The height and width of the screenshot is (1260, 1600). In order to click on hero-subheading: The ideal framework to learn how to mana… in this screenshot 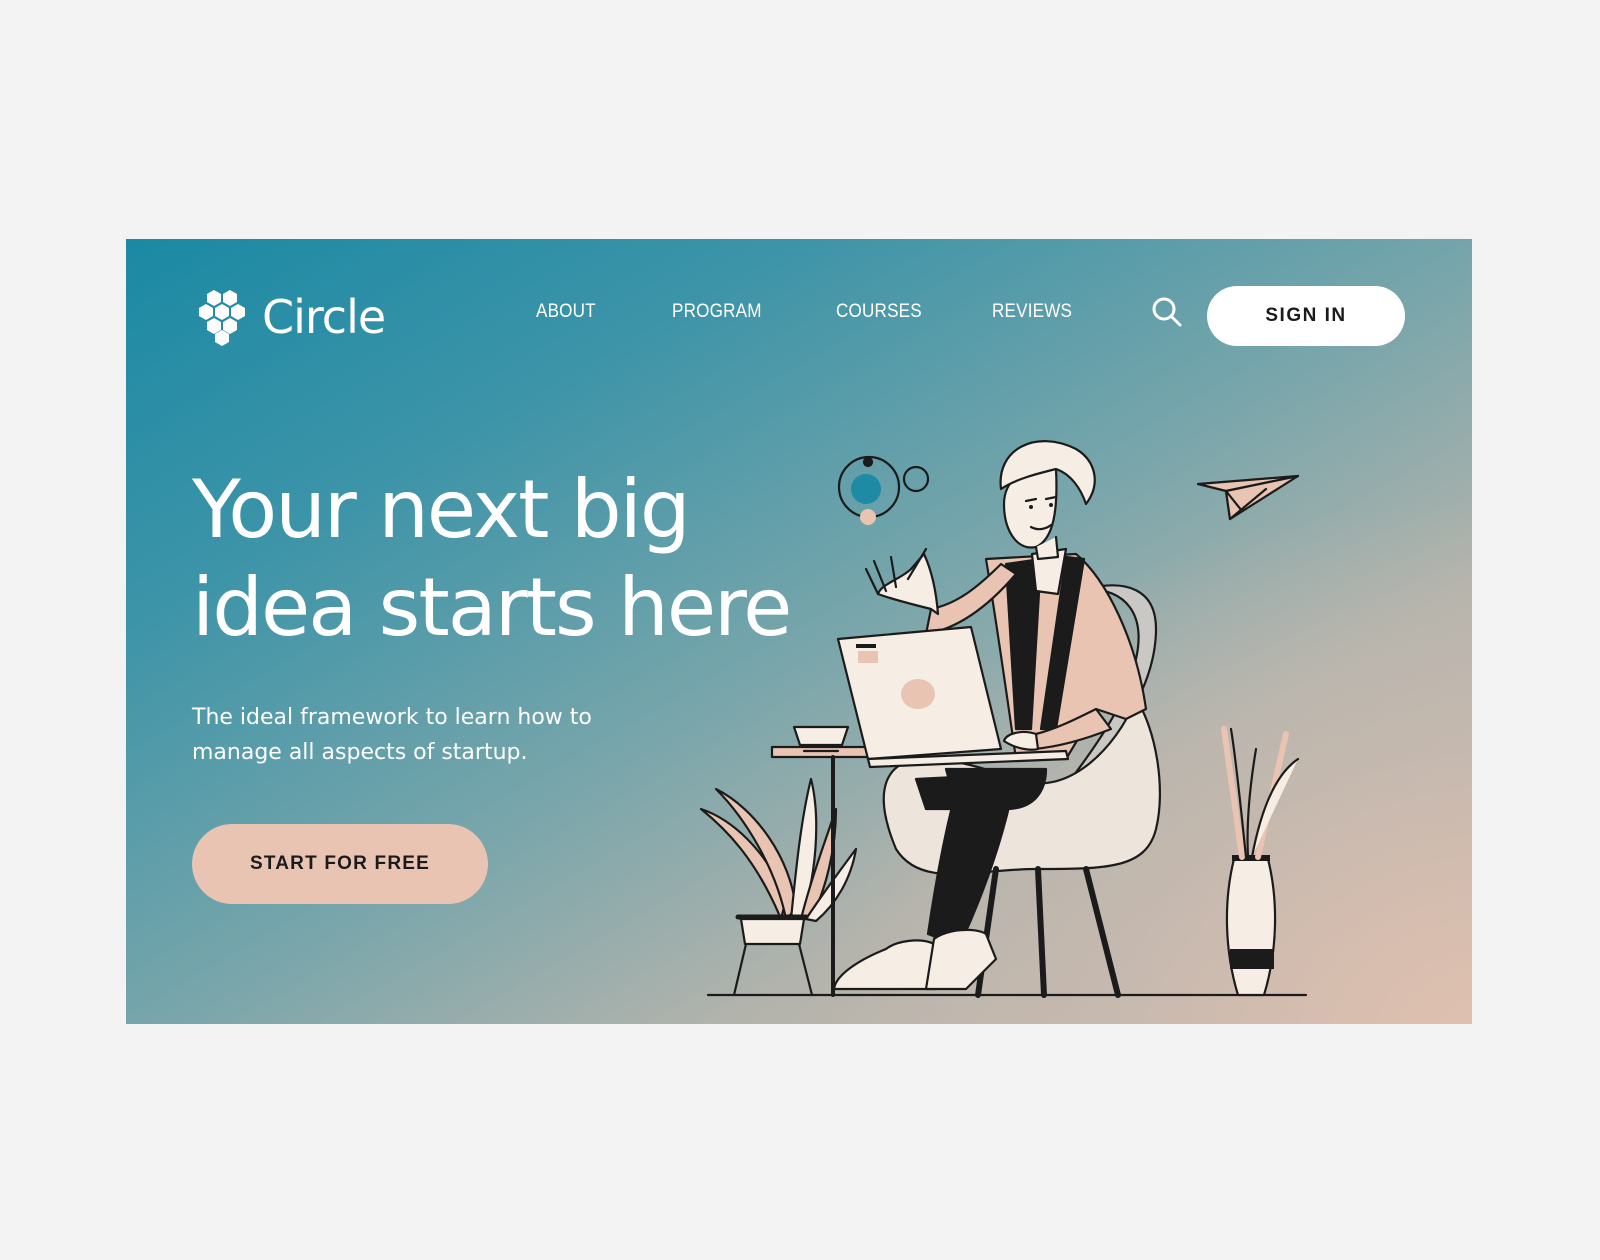, I will do `click(412, 735)`.